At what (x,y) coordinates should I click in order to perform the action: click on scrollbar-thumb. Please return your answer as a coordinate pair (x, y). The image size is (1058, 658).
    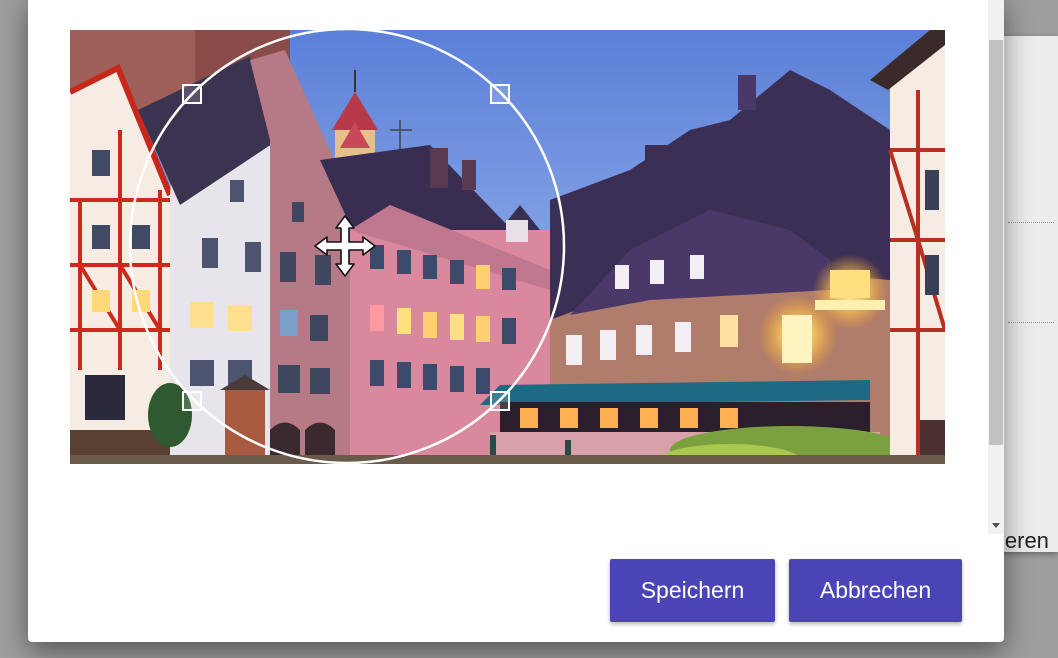
    Looking at the image, I should click on (996, 242).